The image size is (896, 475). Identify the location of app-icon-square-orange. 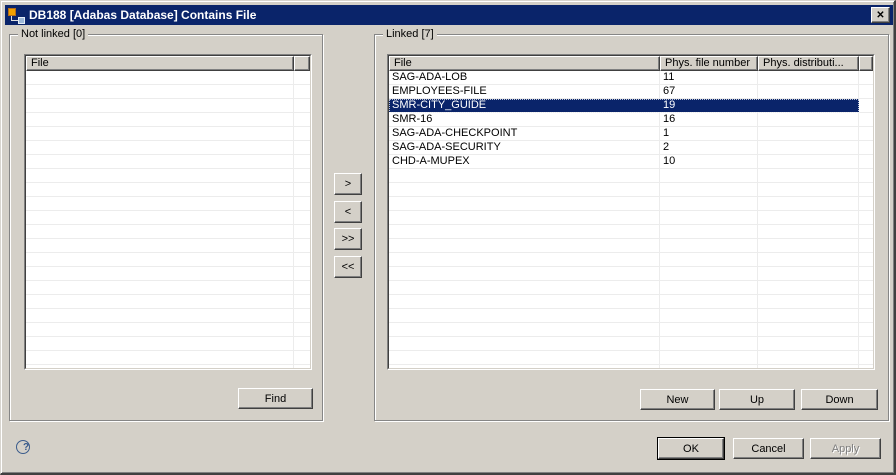
(12, 12).